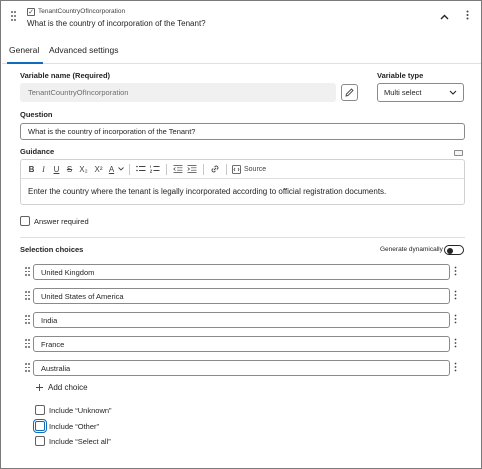 The width and height of the screenshot is (482, 469). I want to click on choice-input: United States of America, so click(241, 296).